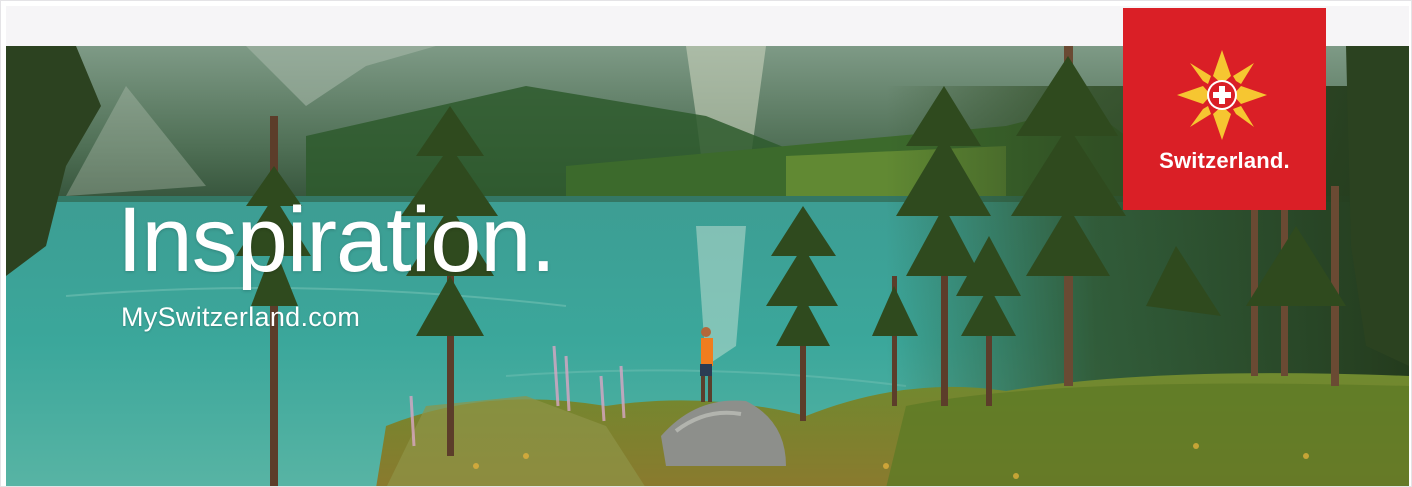 This screenshot has height=487, width=1412. What do you see at coordinates (1222, 95) in the screenshot?
I see `swiss-flower-cross-icon` at bounding box center [1222, 95].